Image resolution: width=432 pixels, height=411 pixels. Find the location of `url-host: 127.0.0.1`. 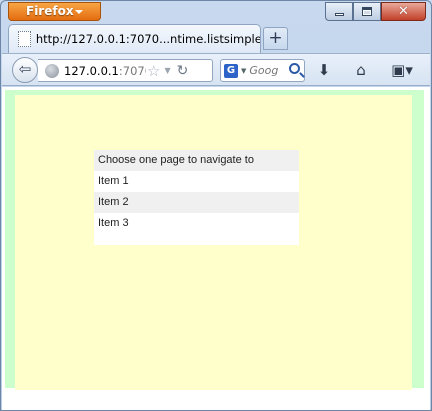

url-host: 127.0.0.1 is located at coordinates (91, 70).